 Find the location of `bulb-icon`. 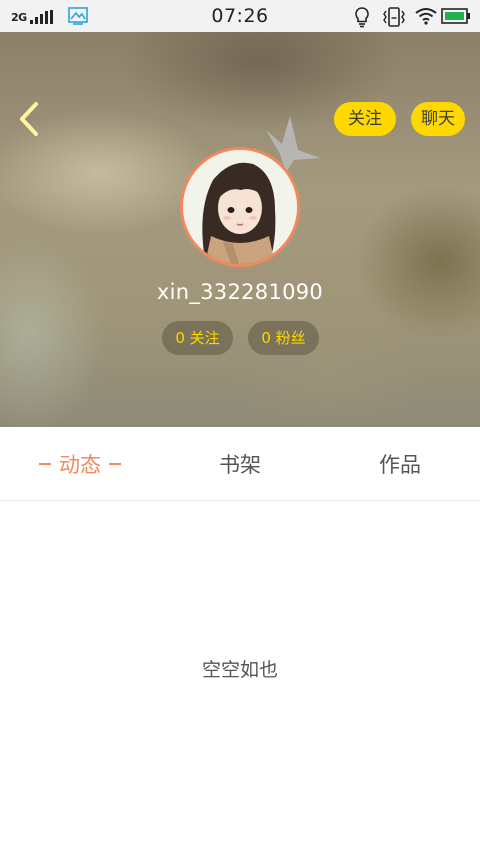

bulb-icon is located at coordinates (362, 17).